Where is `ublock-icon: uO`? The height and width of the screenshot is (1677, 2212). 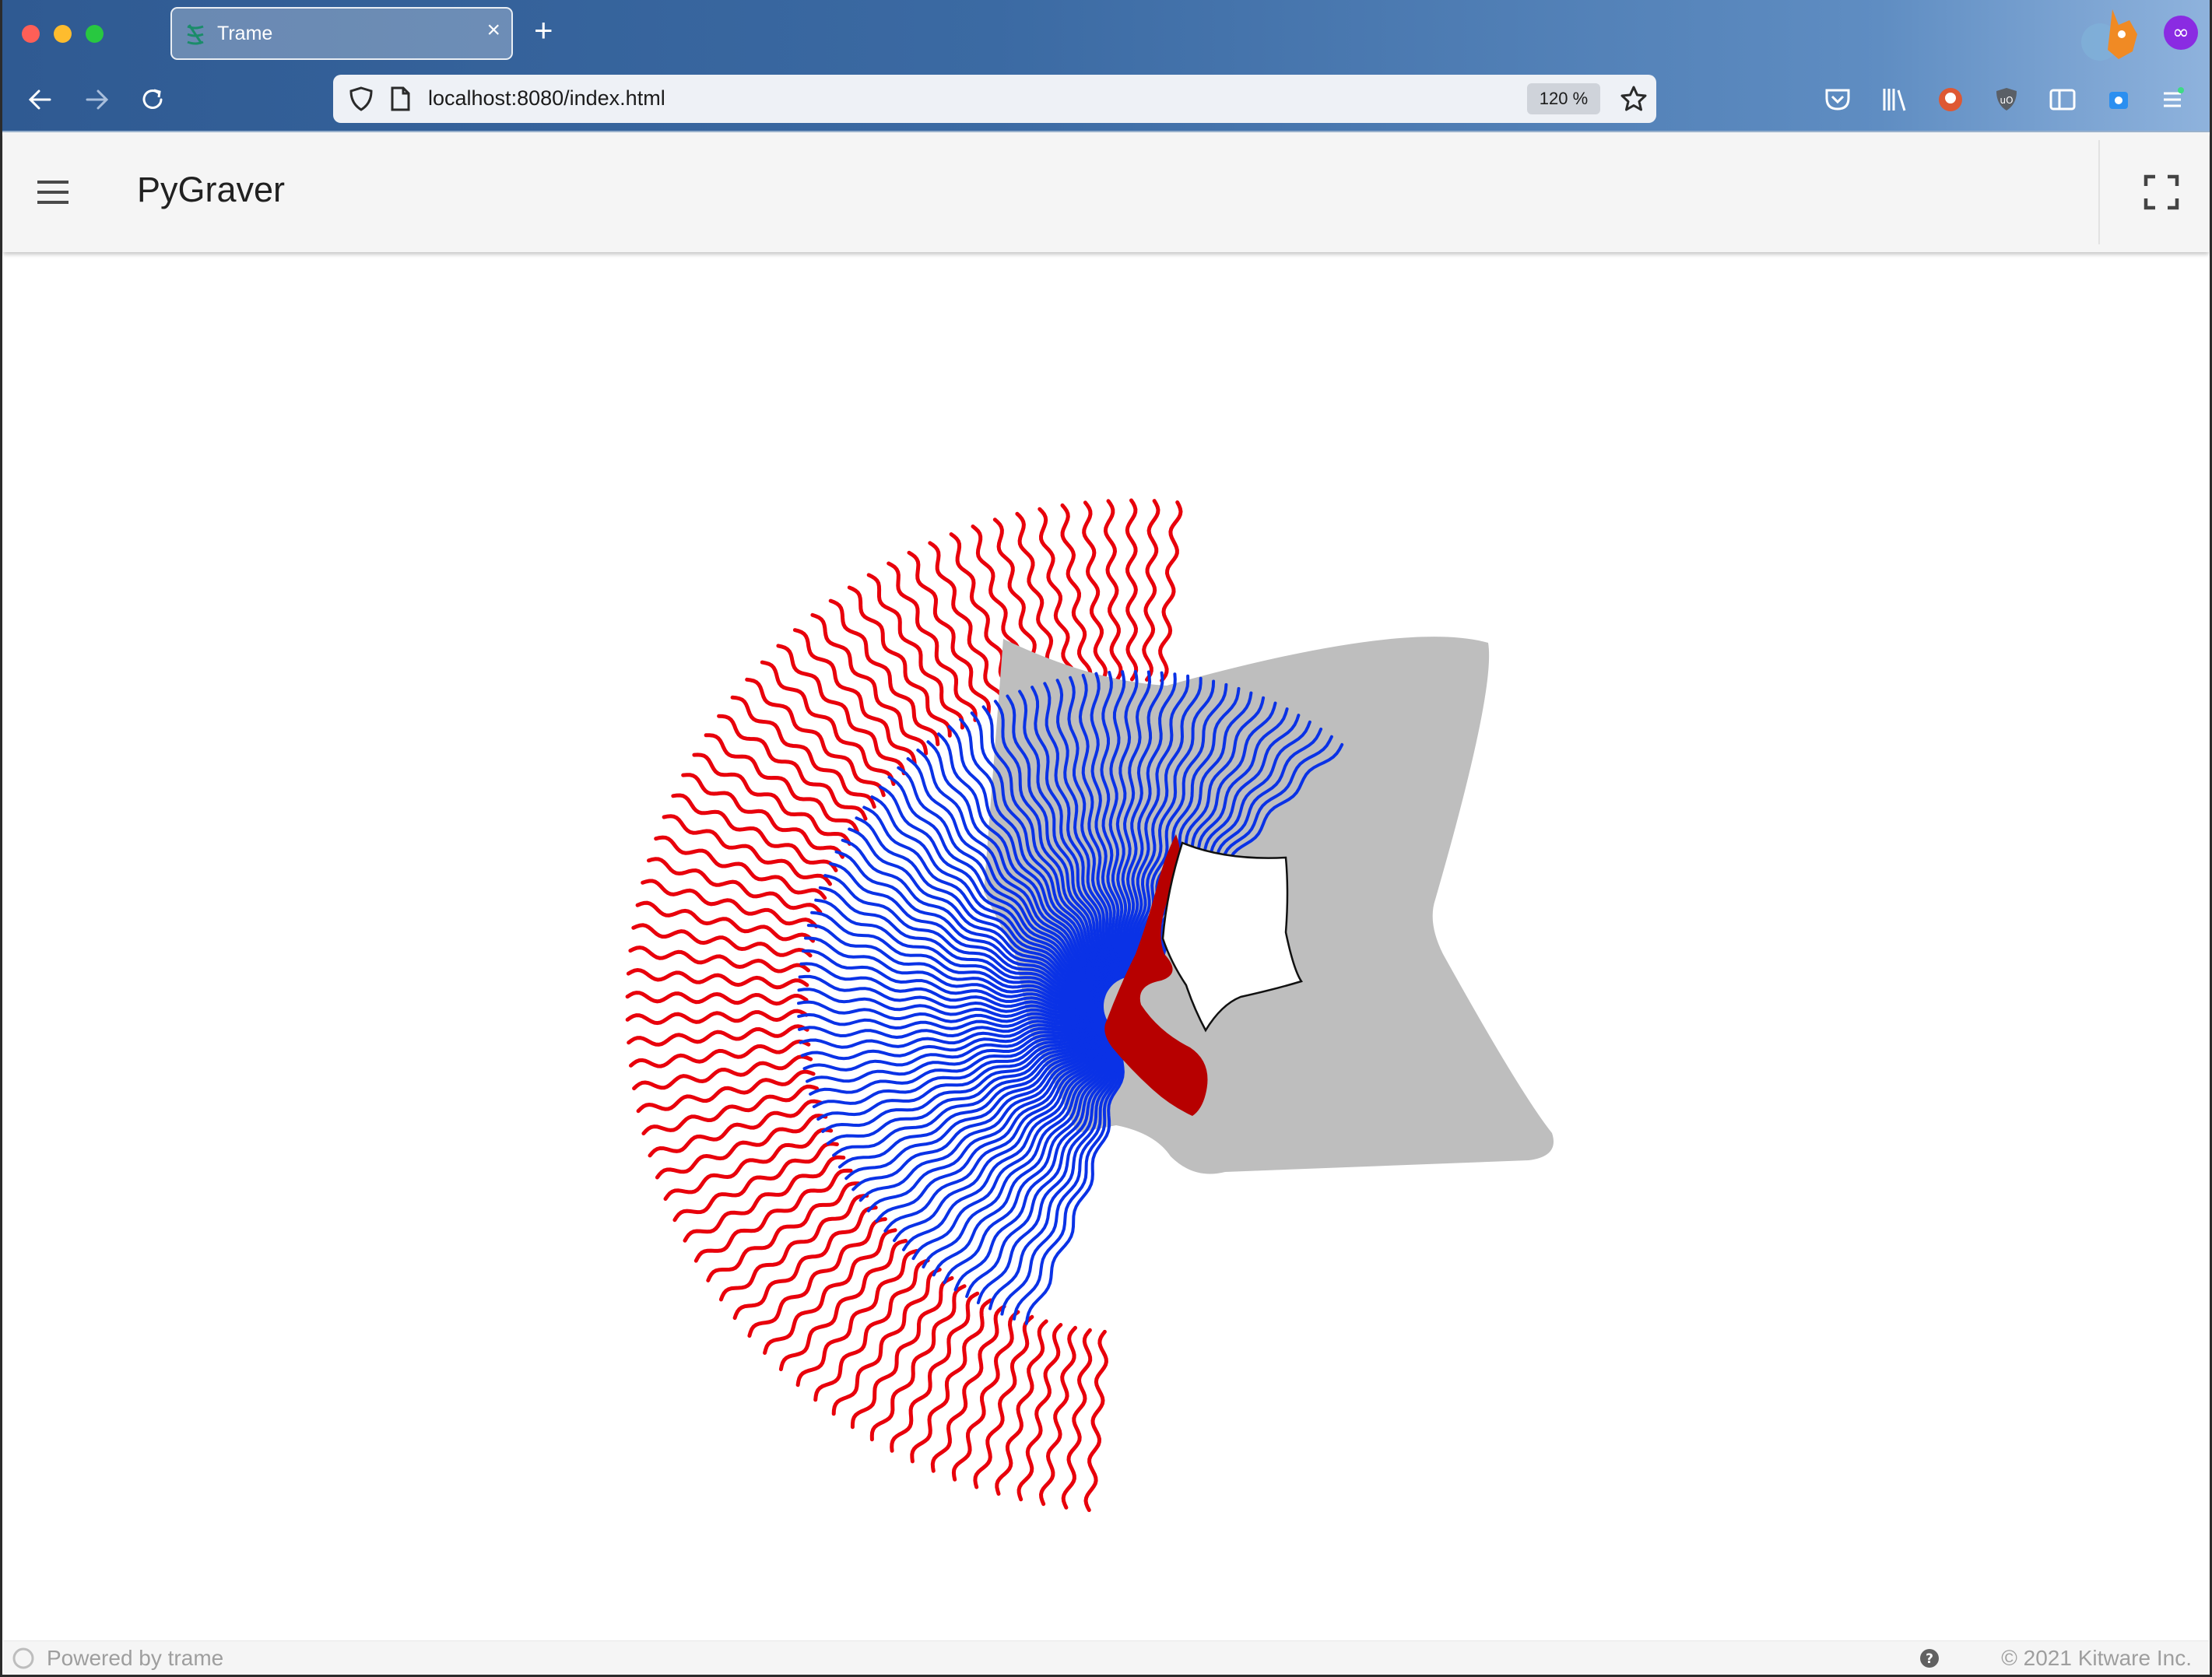
ublock-icon: uO is located at coordinates (2007, 99).